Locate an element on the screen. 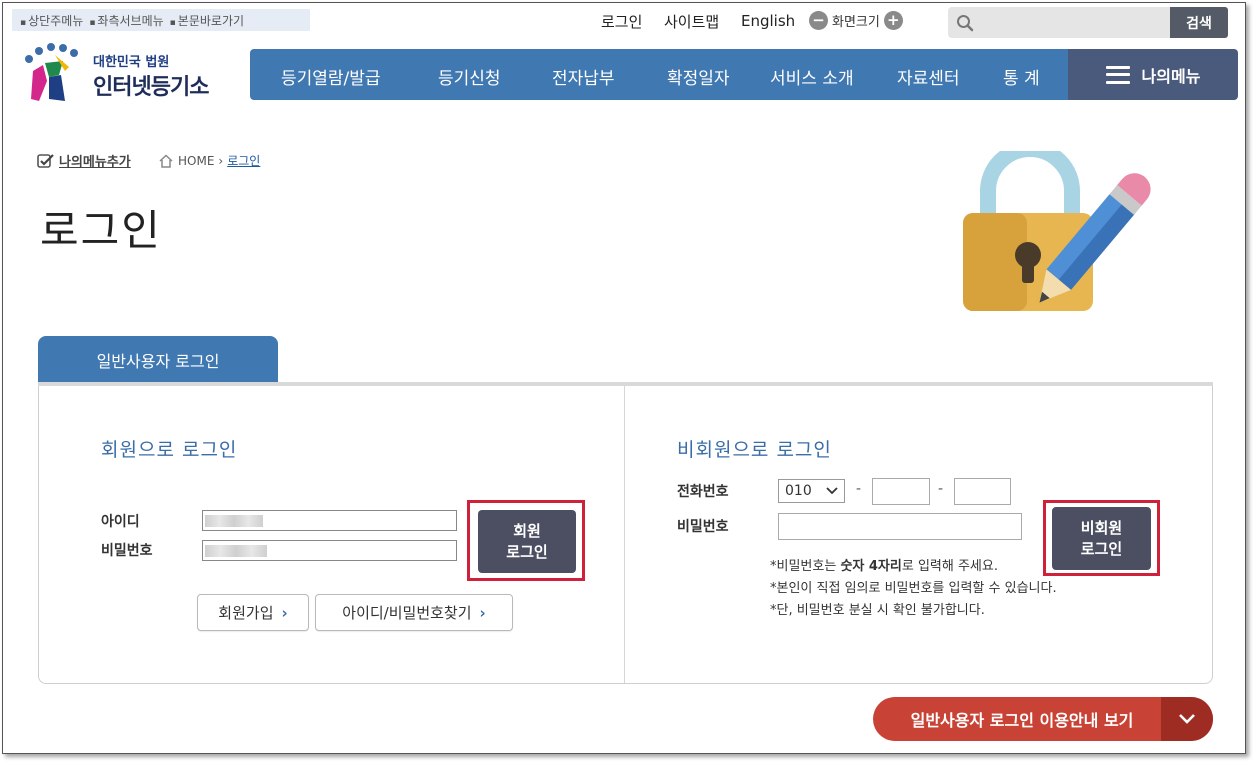 This screenshot has width=1256, height=765. lock-pencil-illustration is located at coordinates (1057, 231).